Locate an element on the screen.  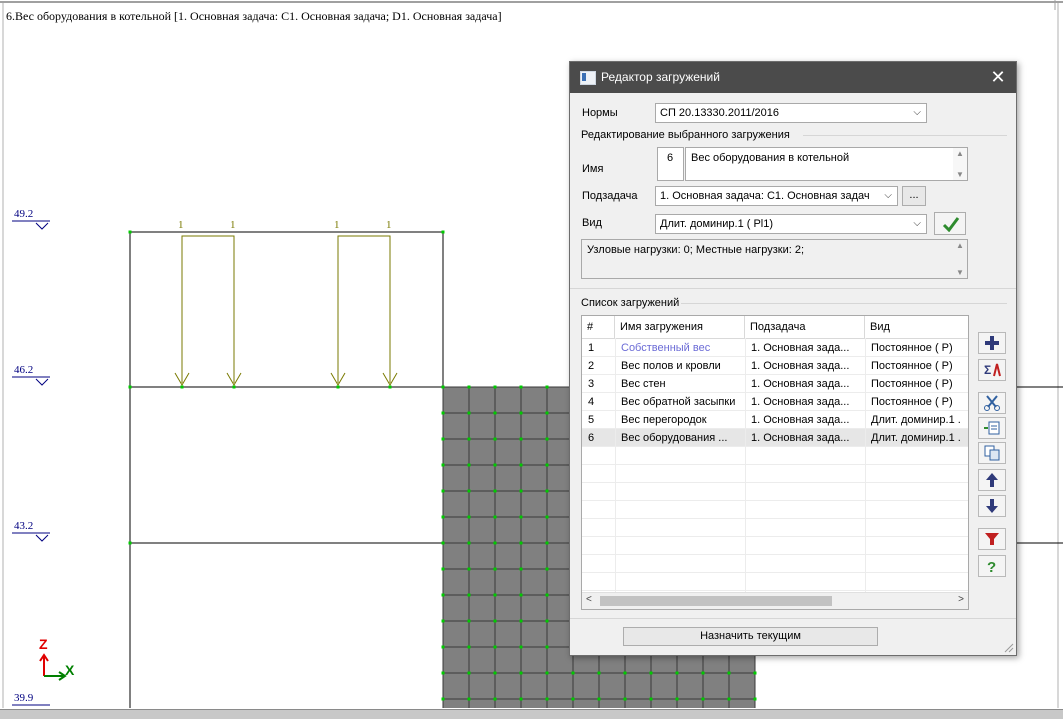
copy-load-button is located at coordinates (992, 453).